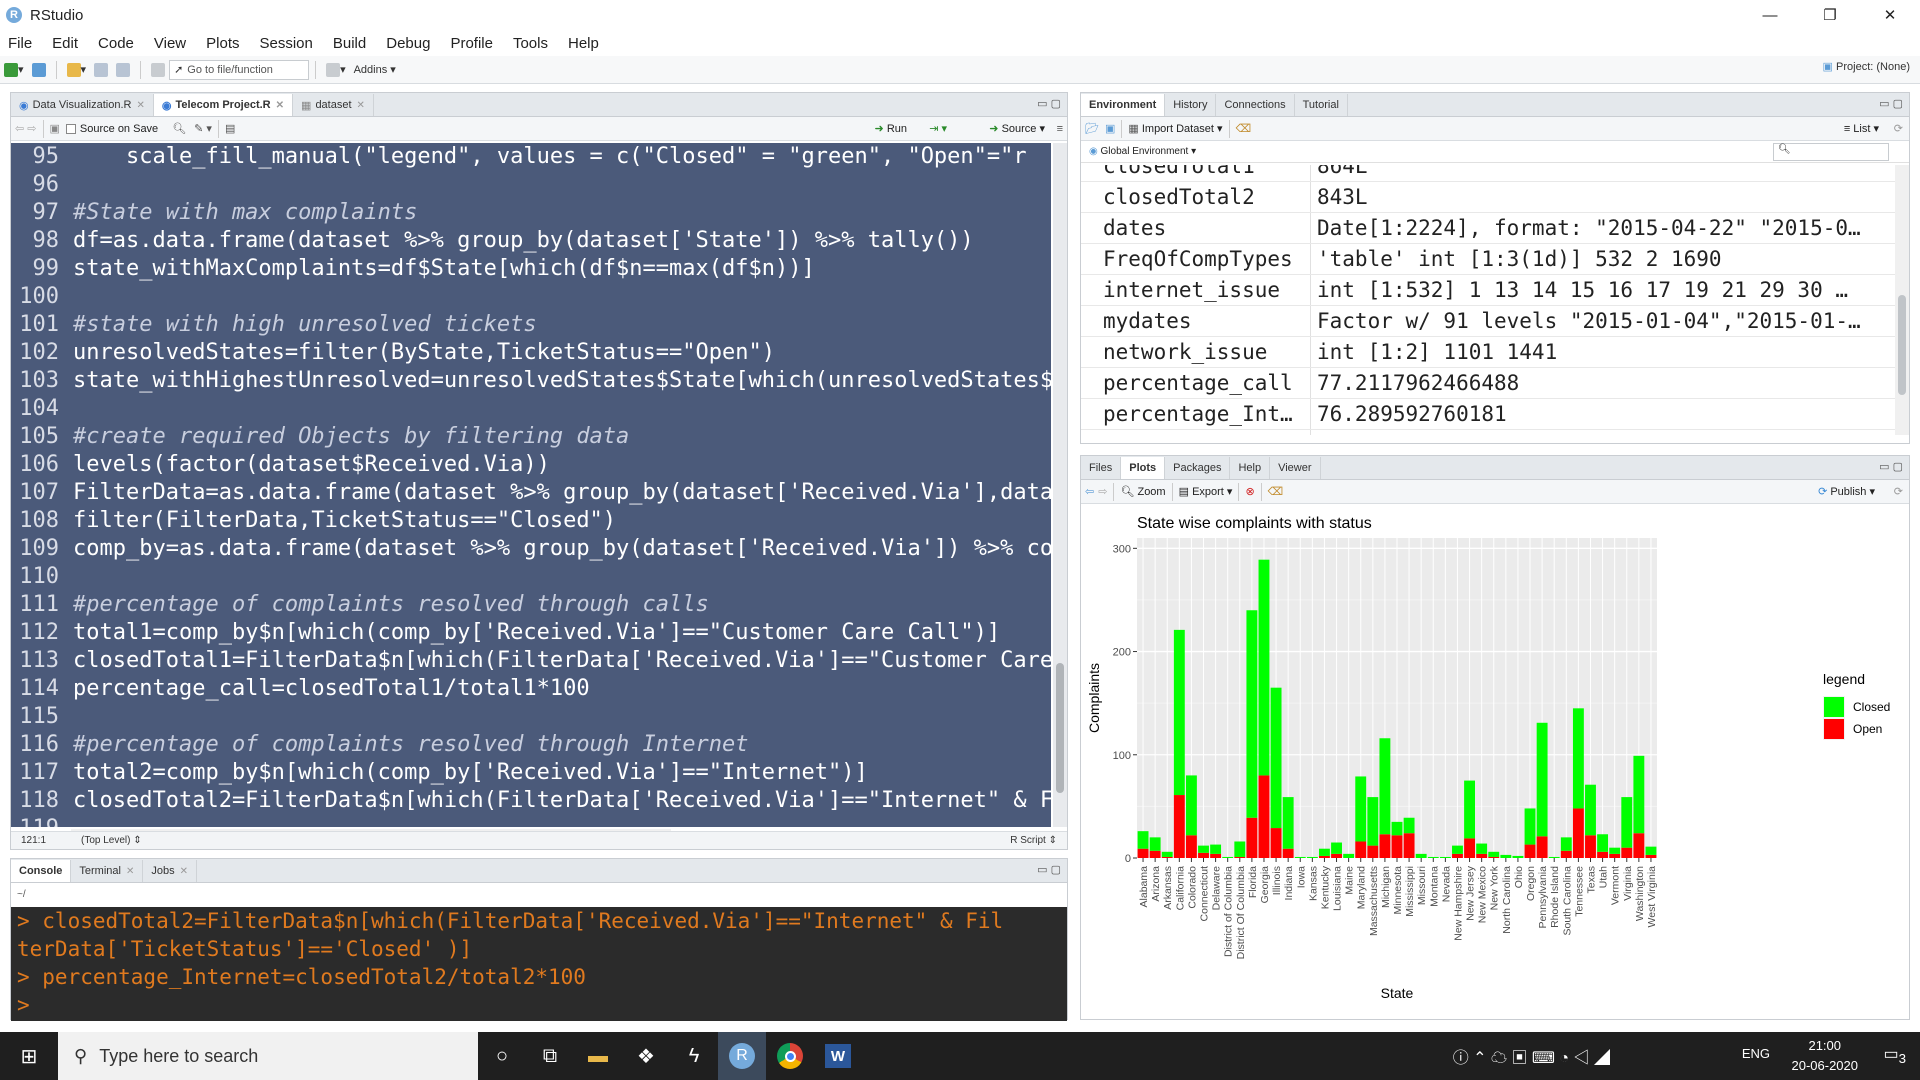 This screenshot has width=1920, height=1080. Describe the element at coordinates (349, 43) in the screenshot. I see `menu-build: Build` at that location.